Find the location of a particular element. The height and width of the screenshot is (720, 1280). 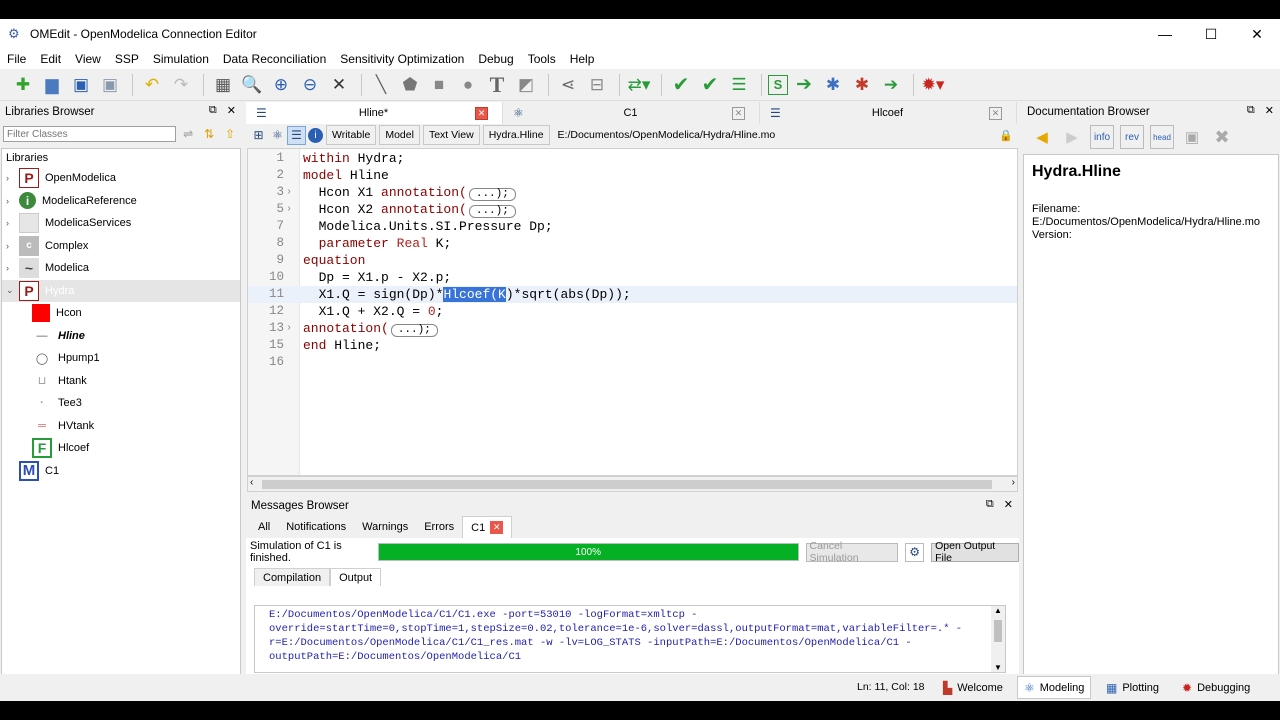

perspective-modeling-button: ⚛ Modeling is located at coordinates (1054, 687).